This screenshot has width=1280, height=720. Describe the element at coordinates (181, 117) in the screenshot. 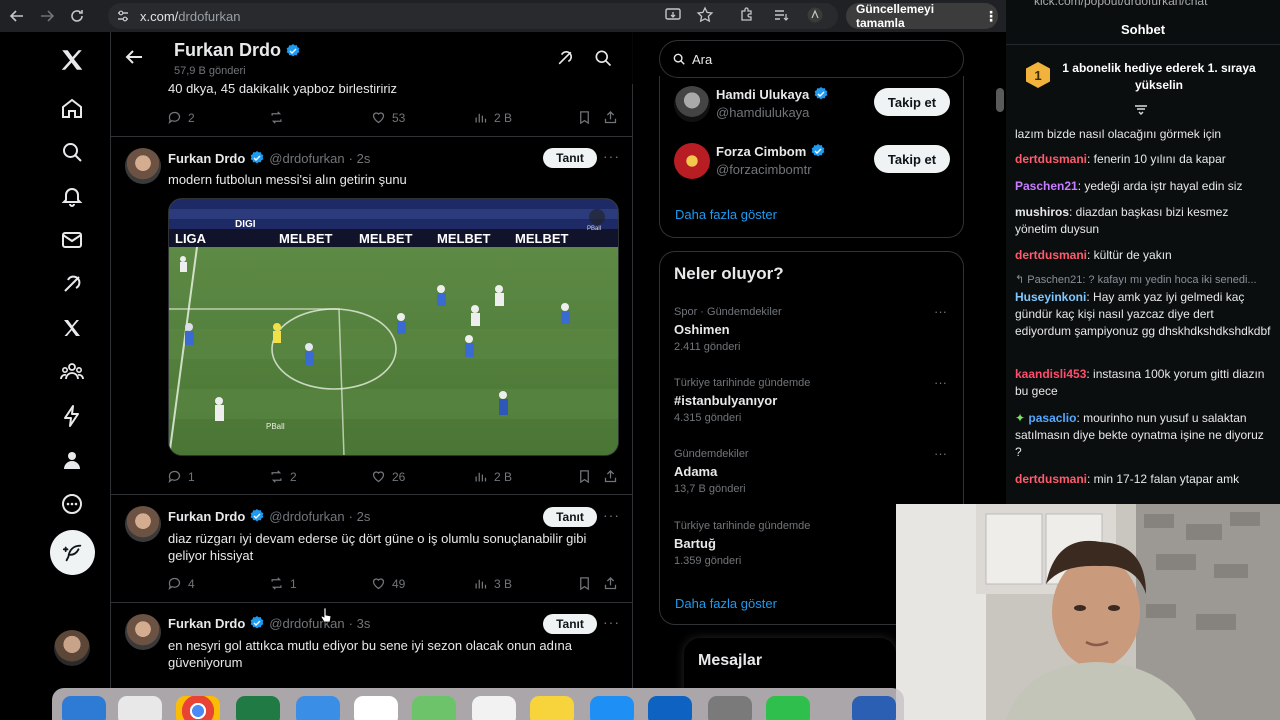

I see `reply-action: 2` at that location.